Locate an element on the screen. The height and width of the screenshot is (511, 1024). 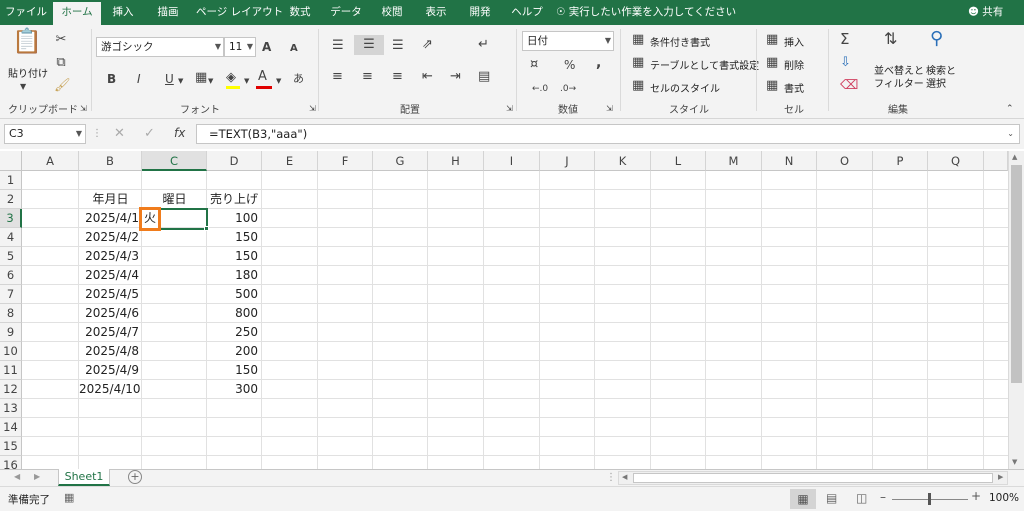
shrink-font-button: A is located at coordinates (294, 49).